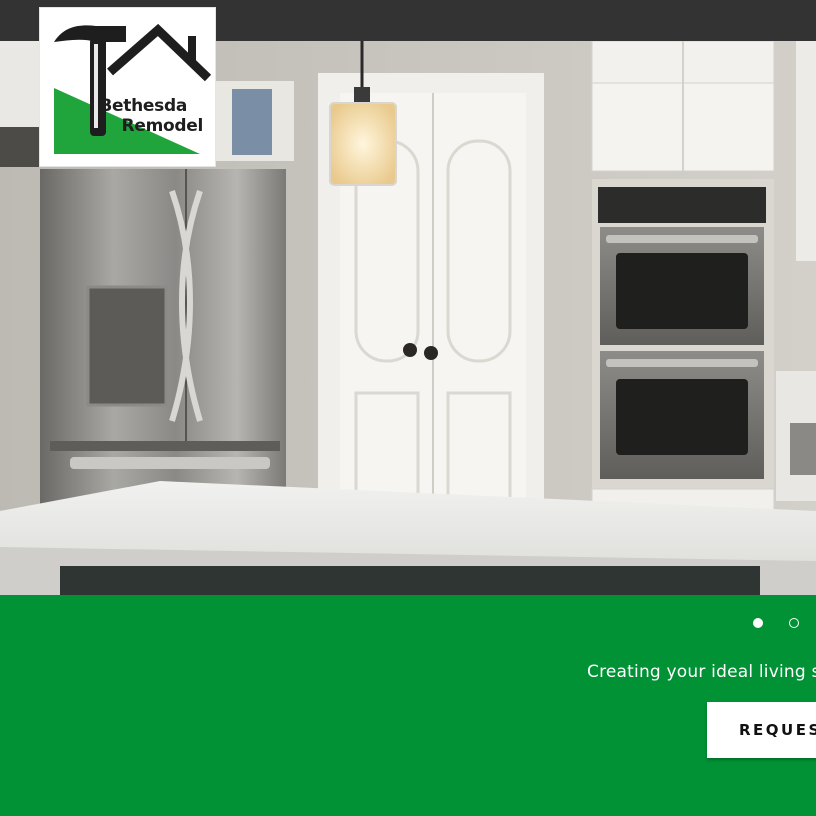 The height and width of the screenshot is (816, 816). I want to click on site-logo: Bethesda Remodel, so click(127, 87).